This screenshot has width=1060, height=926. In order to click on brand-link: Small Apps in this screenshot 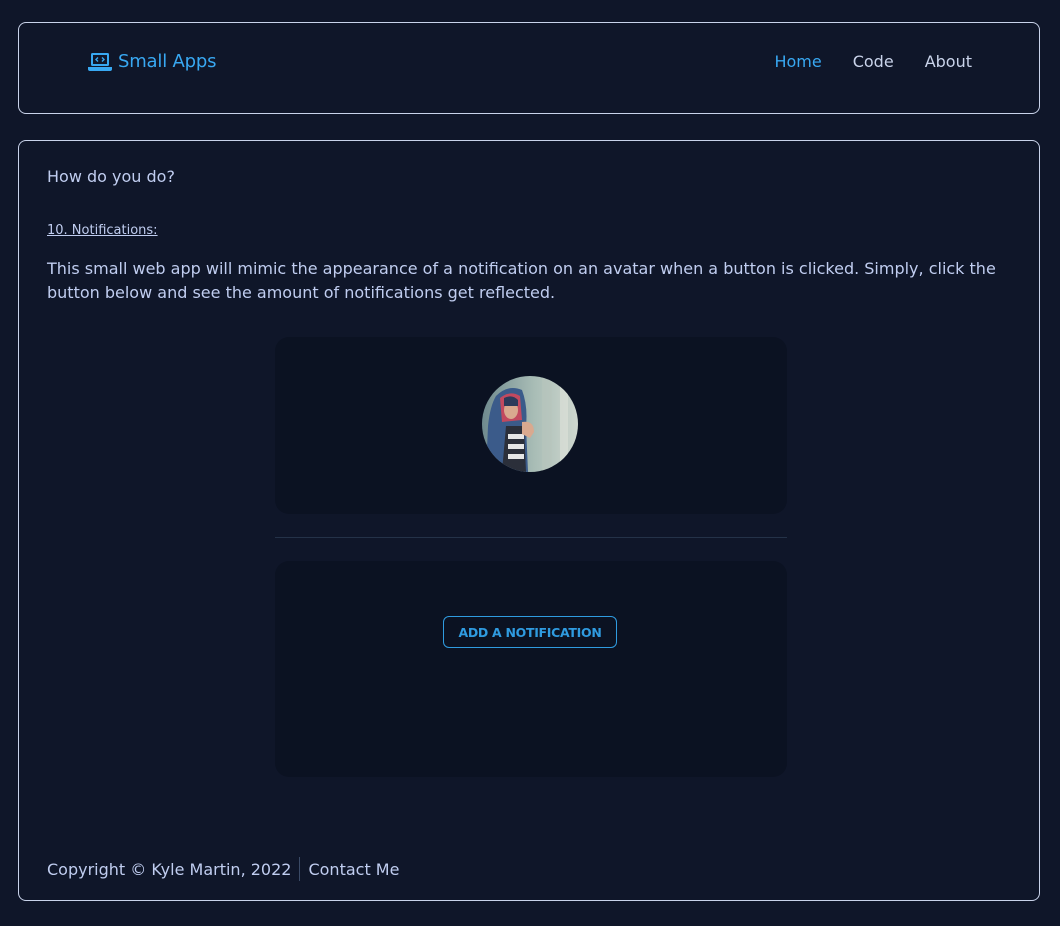, I will do `click(152, 61)`.